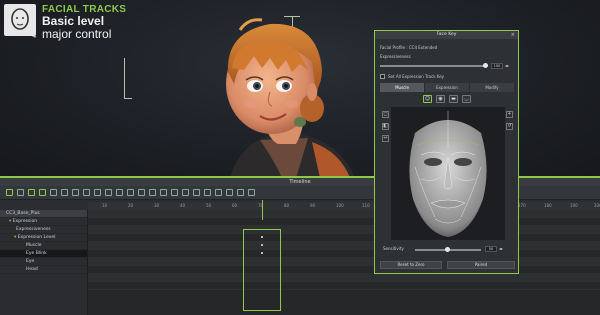 This screenshot has width=600, height=315. Describe the element at coordinates (574, 205) in the screenshot. I see `ruler-label: 190` at that location.